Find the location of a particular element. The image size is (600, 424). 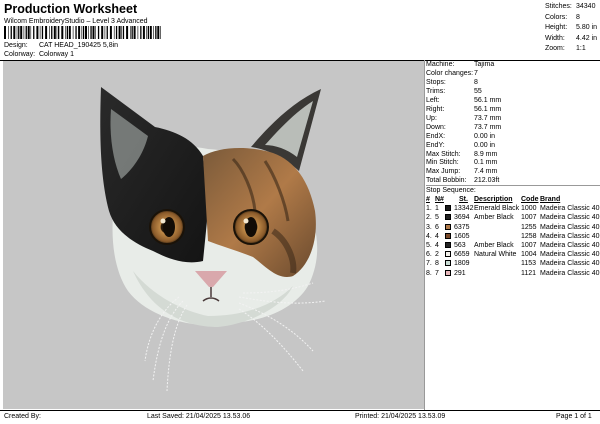

colorway-value: Colorway 1 is located at coordinates (56, 54).